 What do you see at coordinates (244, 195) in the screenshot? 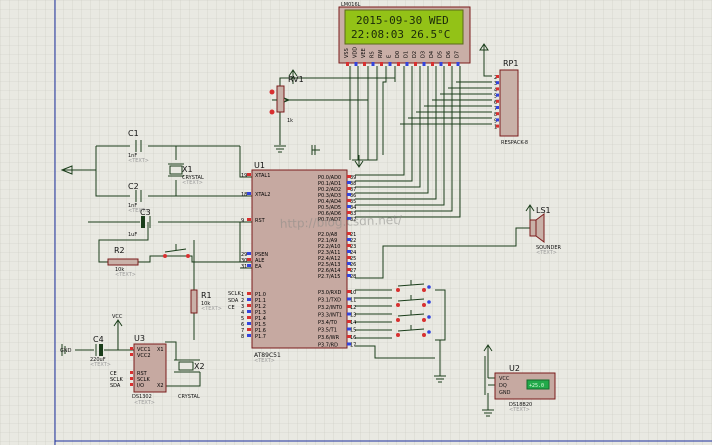
I see `u1-pin-number: 18` at bounding box center [244, 195].